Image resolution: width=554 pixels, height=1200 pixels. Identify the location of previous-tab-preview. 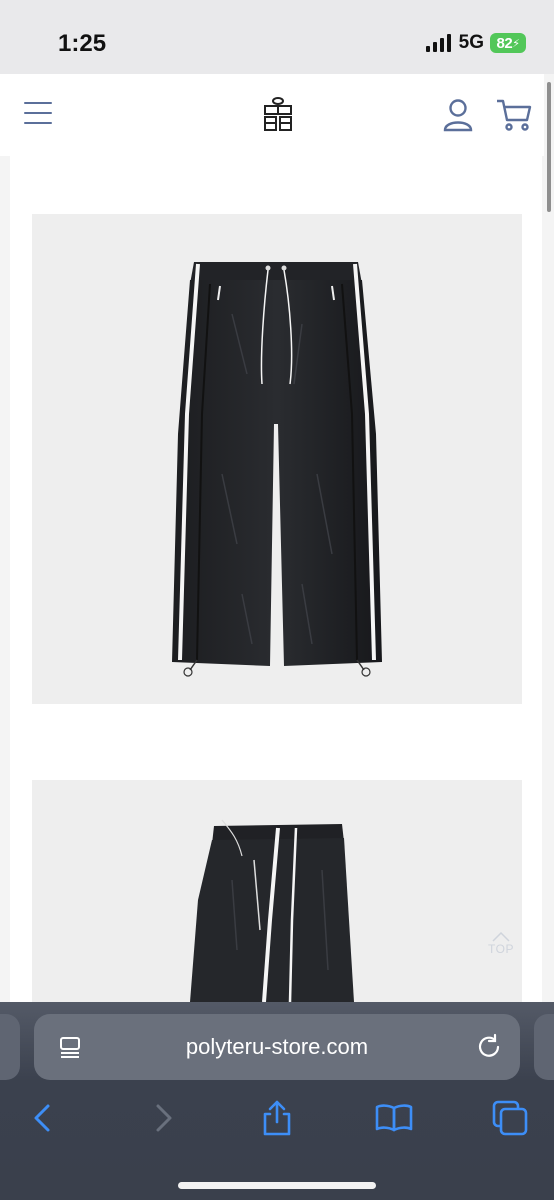
(10, 1047).